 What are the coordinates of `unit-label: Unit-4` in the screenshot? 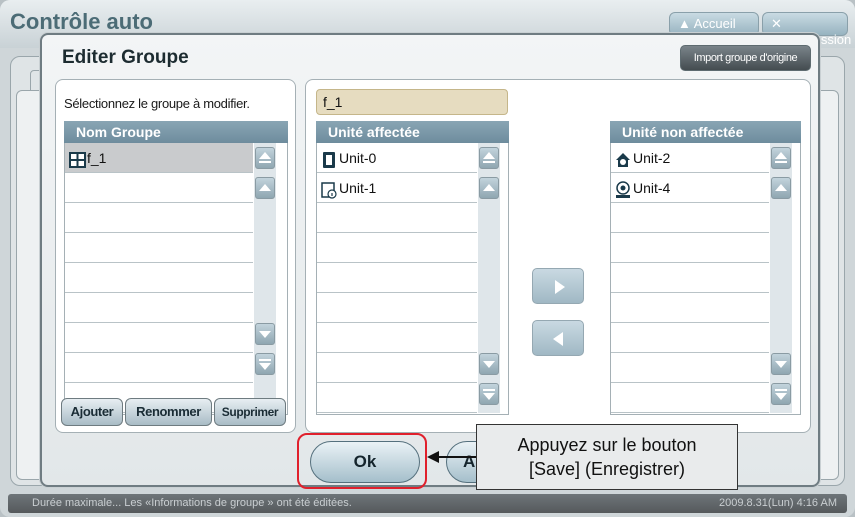 It's located at (652, 187).